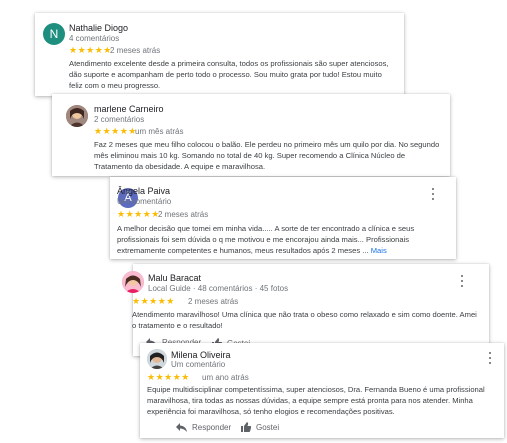 The height and width of the screenshot is (443, 507). What do you see at coordinates (218, 288) in the screenshot?
I see `reviewer-meta: Local Guide · 48 comentários · 45 fotos` at bounding box center [218, 288].